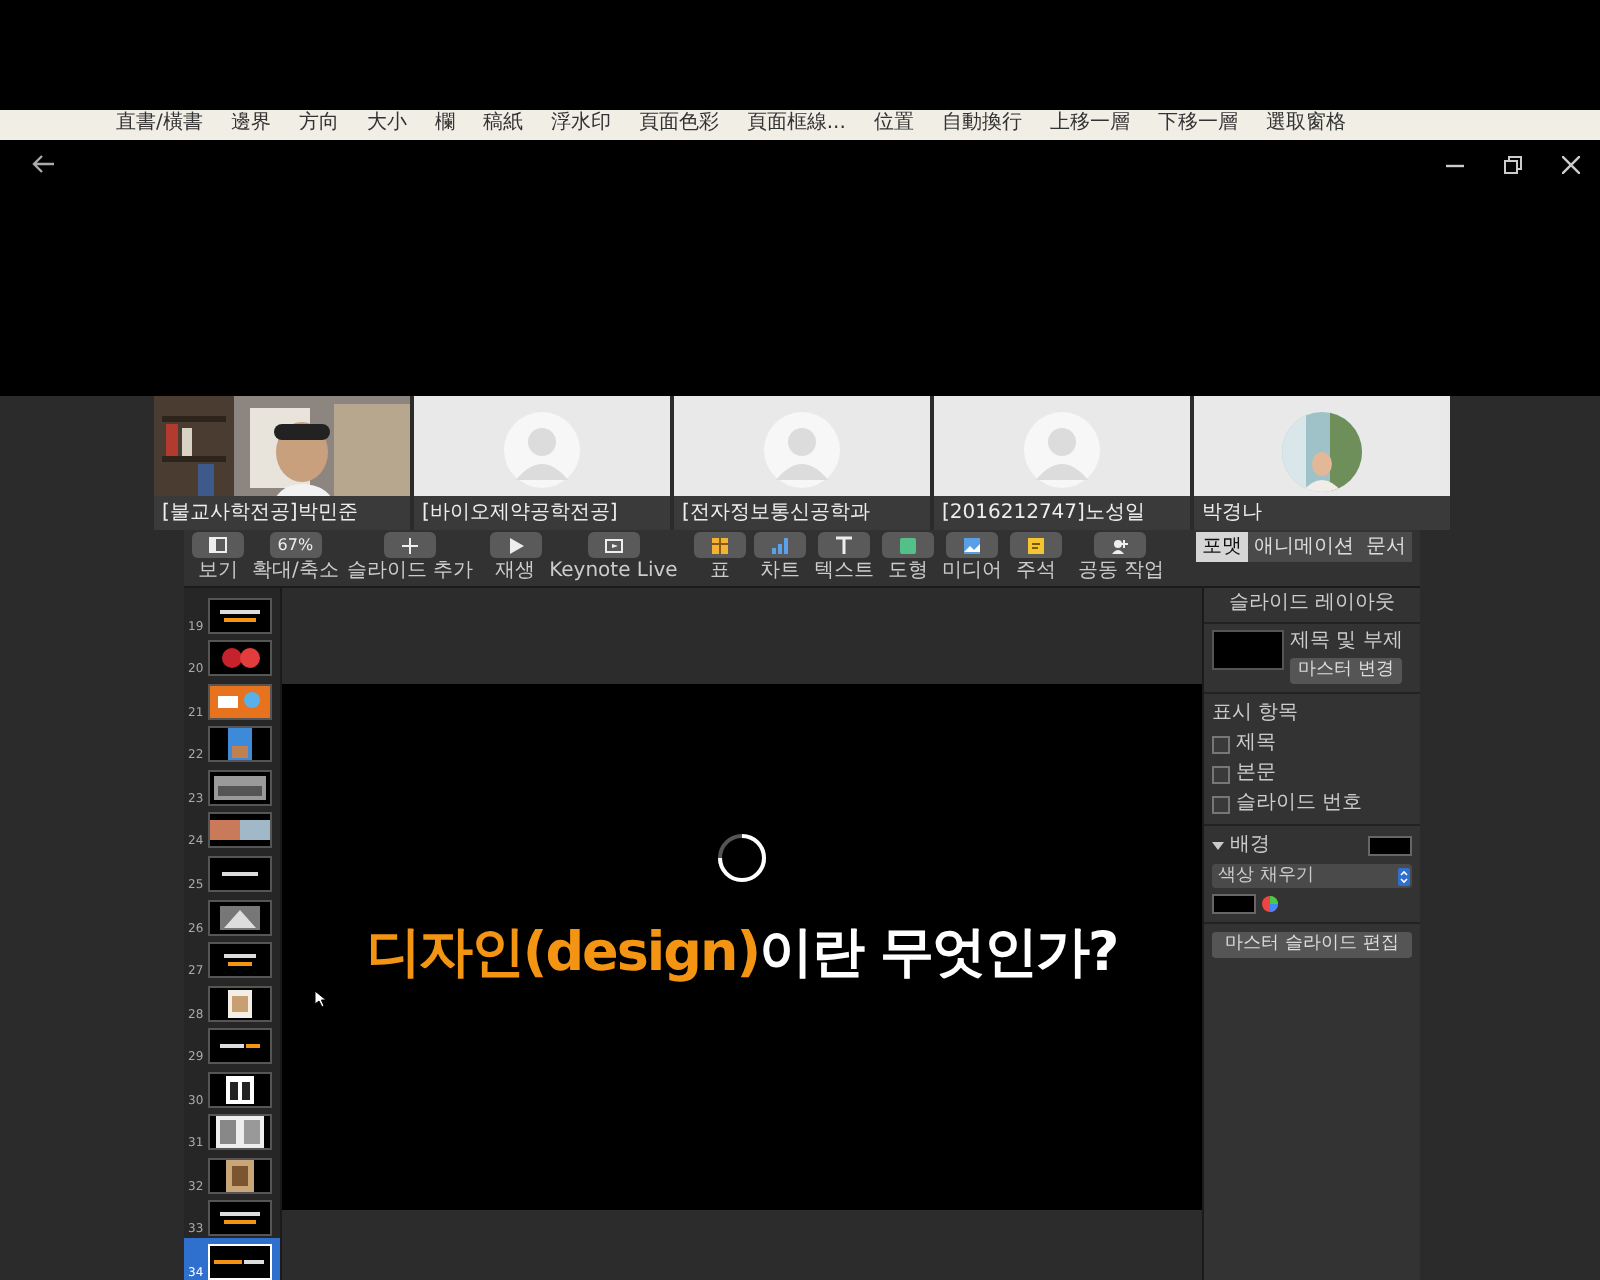 This screenshot has height=1280, width=1600. Describe the element at coordinates (802, 513) in the screenshot. I see `participant-name: [전자정보통신공학과` at that location.